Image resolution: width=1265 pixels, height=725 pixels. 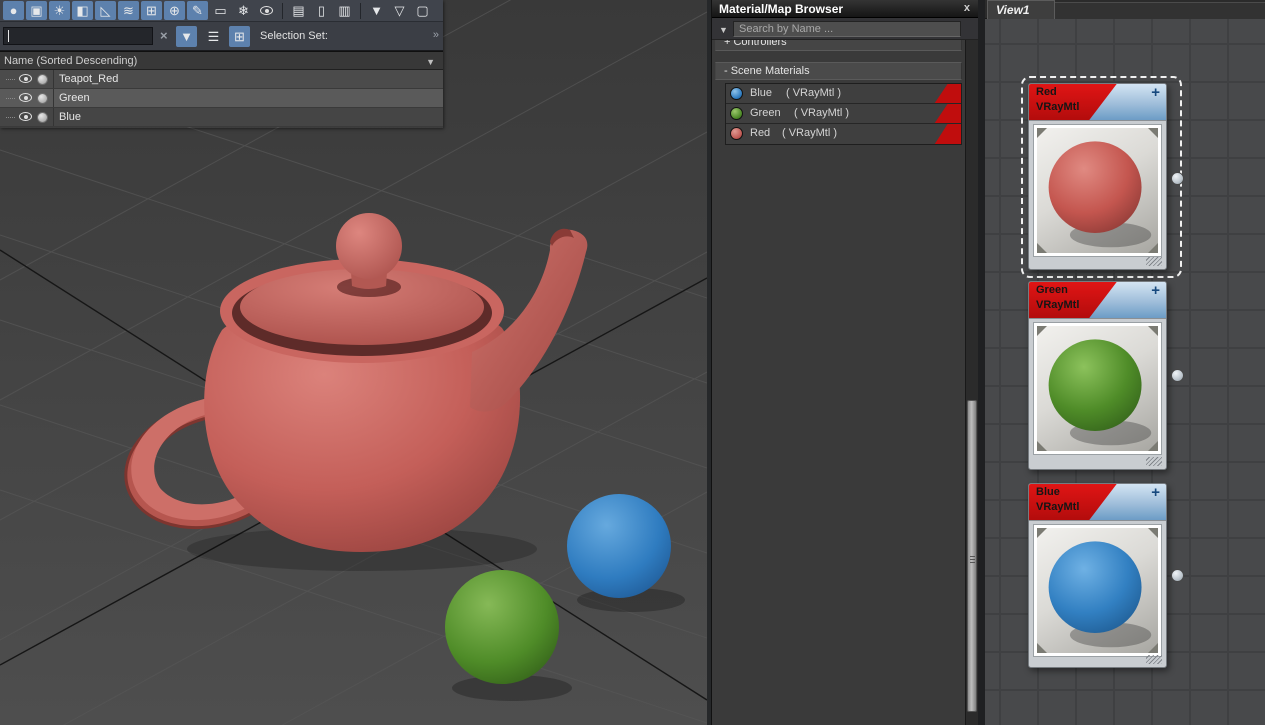 What do you see at coordinates (36, 10) in the screenshot?
I see `display-geometry-icon: ▣` at bounding box center [36, 10].